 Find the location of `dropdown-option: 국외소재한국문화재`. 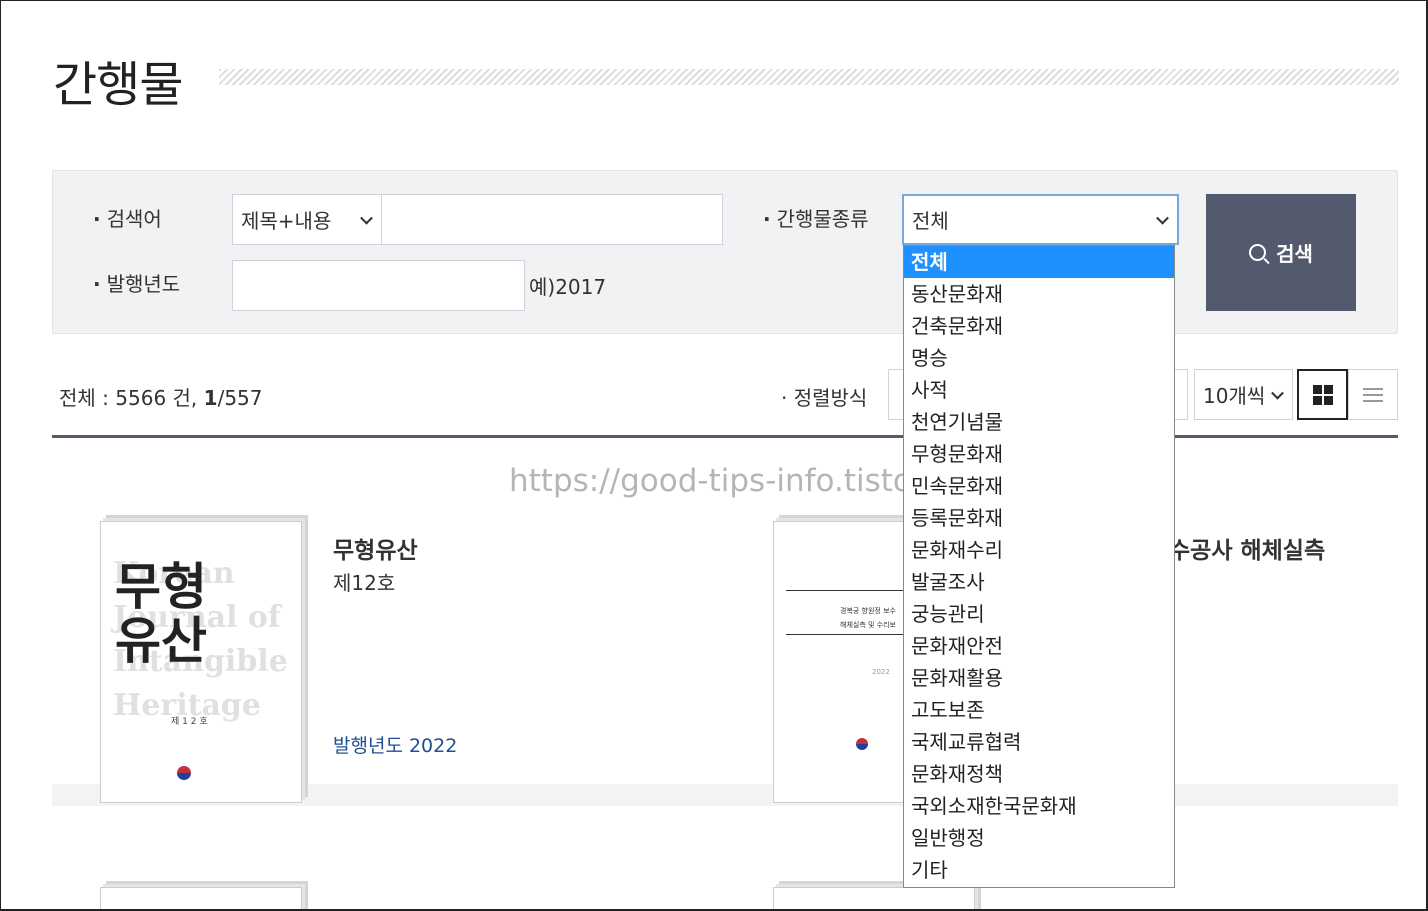

dropdown-option: 국외소재한국문화재 is located at coordinates (1039, 806).